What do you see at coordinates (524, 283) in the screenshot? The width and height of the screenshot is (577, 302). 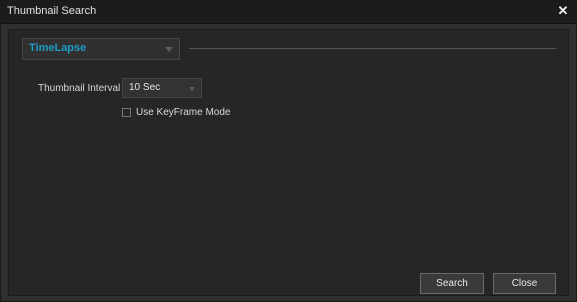 I see `close-button: Close` at bounding box center [524, 283].